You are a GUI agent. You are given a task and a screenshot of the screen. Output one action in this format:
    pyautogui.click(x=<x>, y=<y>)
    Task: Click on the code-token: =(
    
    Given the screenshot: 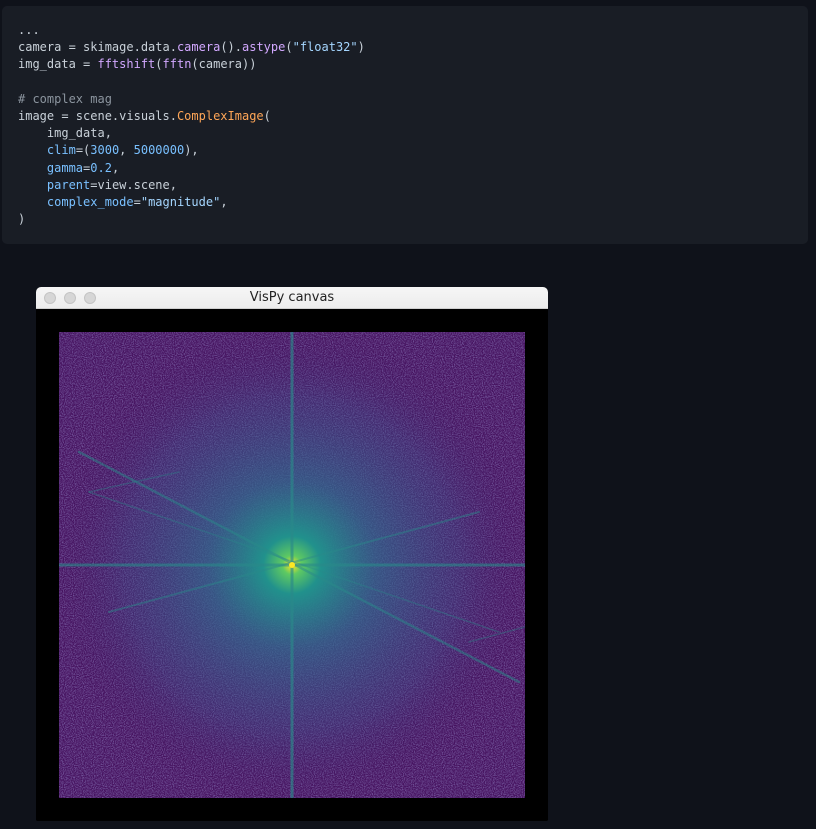 What is the action you would take?
    pyautogui.click(x=83, y=150)
    